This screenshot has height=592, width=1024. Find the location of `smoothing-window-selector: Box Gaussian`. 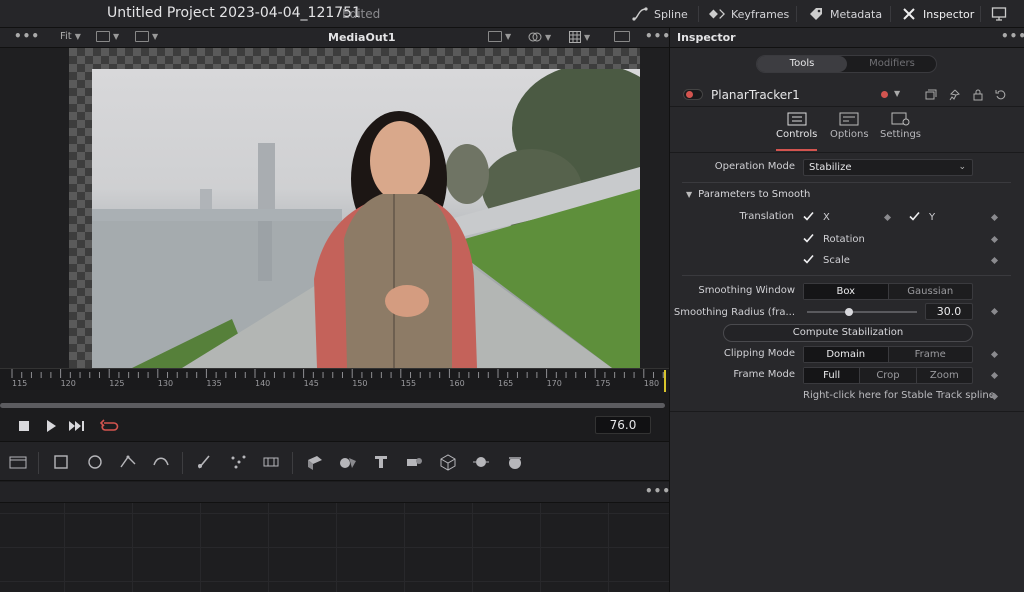

smoothing-window-selector: Box Gaussian is located at coordinates (888, 291).